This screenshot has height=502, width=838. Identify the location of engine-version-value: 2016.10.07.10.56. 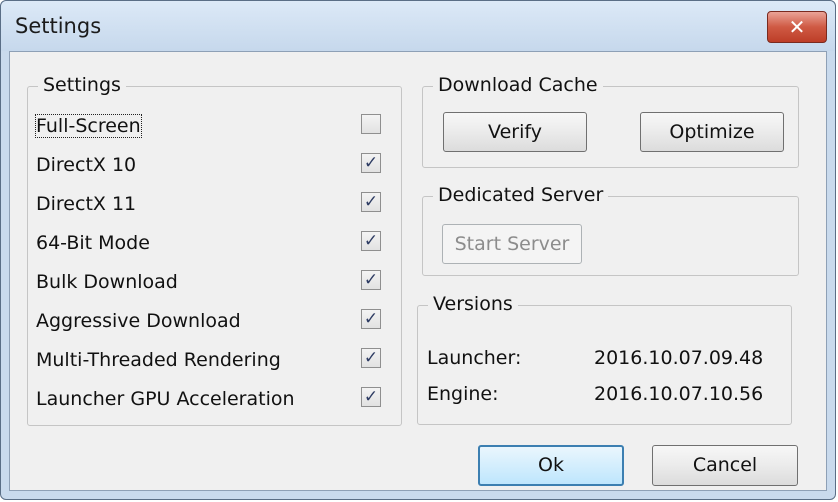
(679, 394).